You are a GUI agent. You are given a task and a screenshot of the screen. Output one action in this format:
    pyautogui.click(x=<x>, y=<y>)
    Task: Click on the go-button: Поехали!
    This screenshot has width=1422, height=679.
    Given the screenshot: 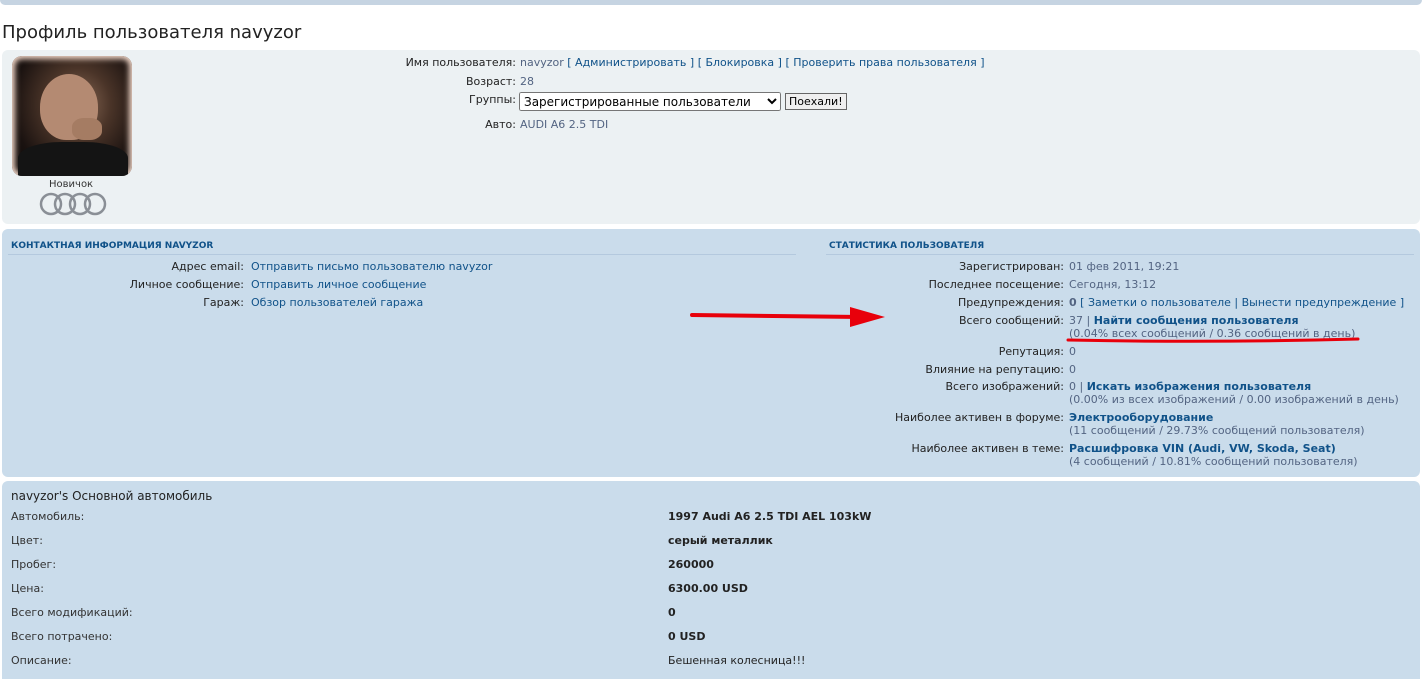 What is the action you would take?
    pyautogui.click(x=816, y=101)
    